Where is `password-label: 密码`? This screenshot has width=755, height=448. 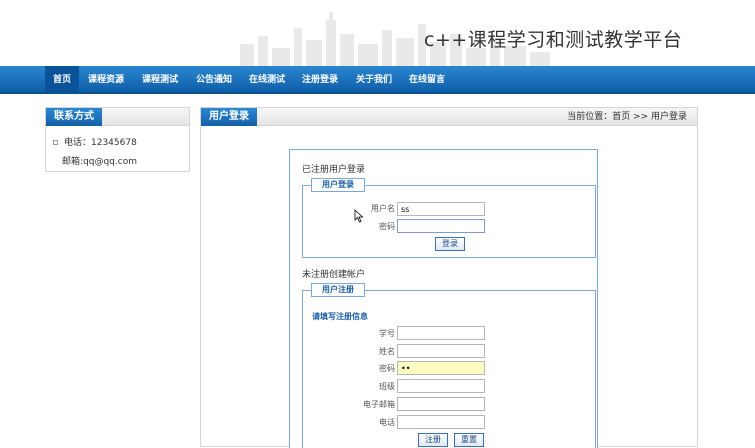
password-label: 密码 is located at coordinates (387, 226).